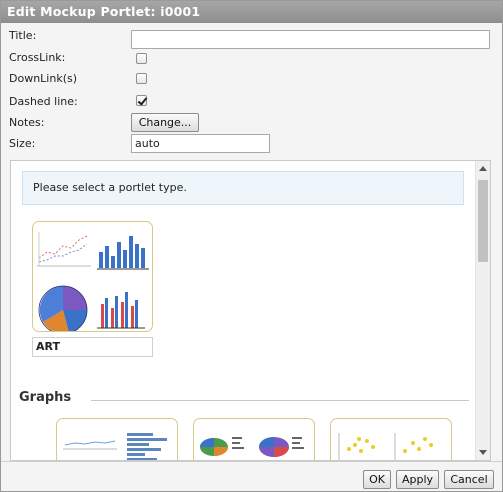  Describe the element at coordinates (43, 78) in the screenshot. I see `downlinks-label: DownLink(s)` at that location.